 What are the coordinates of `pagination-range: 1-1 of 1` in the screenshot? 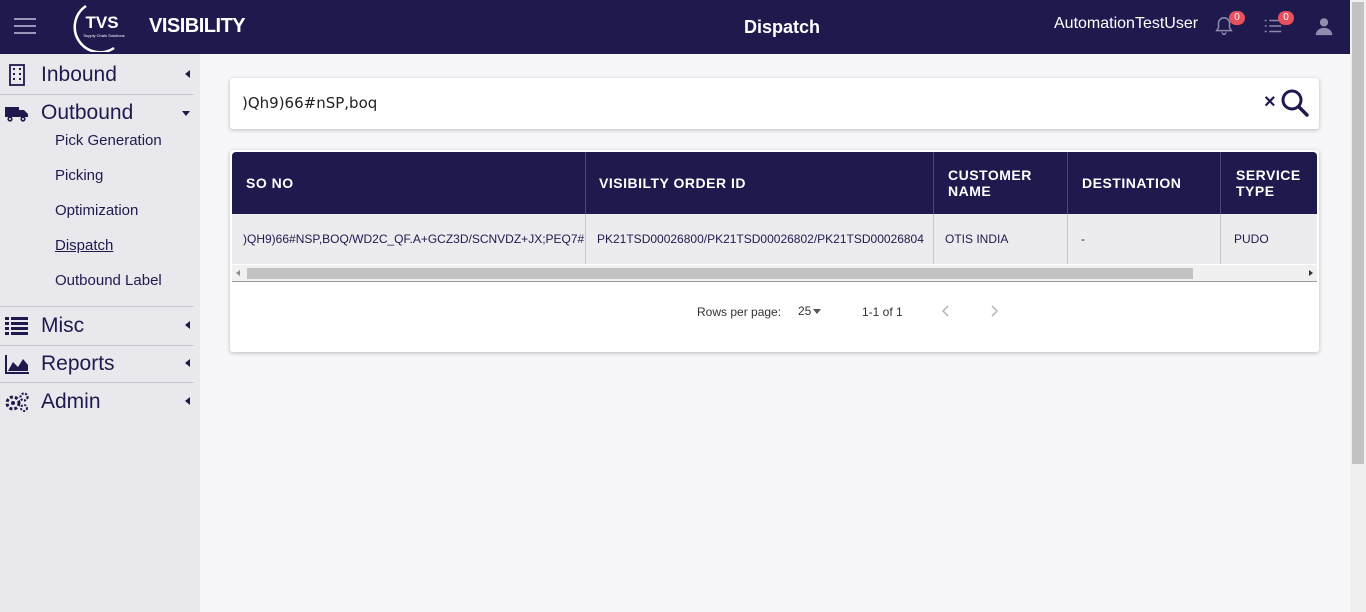 It's located at (882, 312).